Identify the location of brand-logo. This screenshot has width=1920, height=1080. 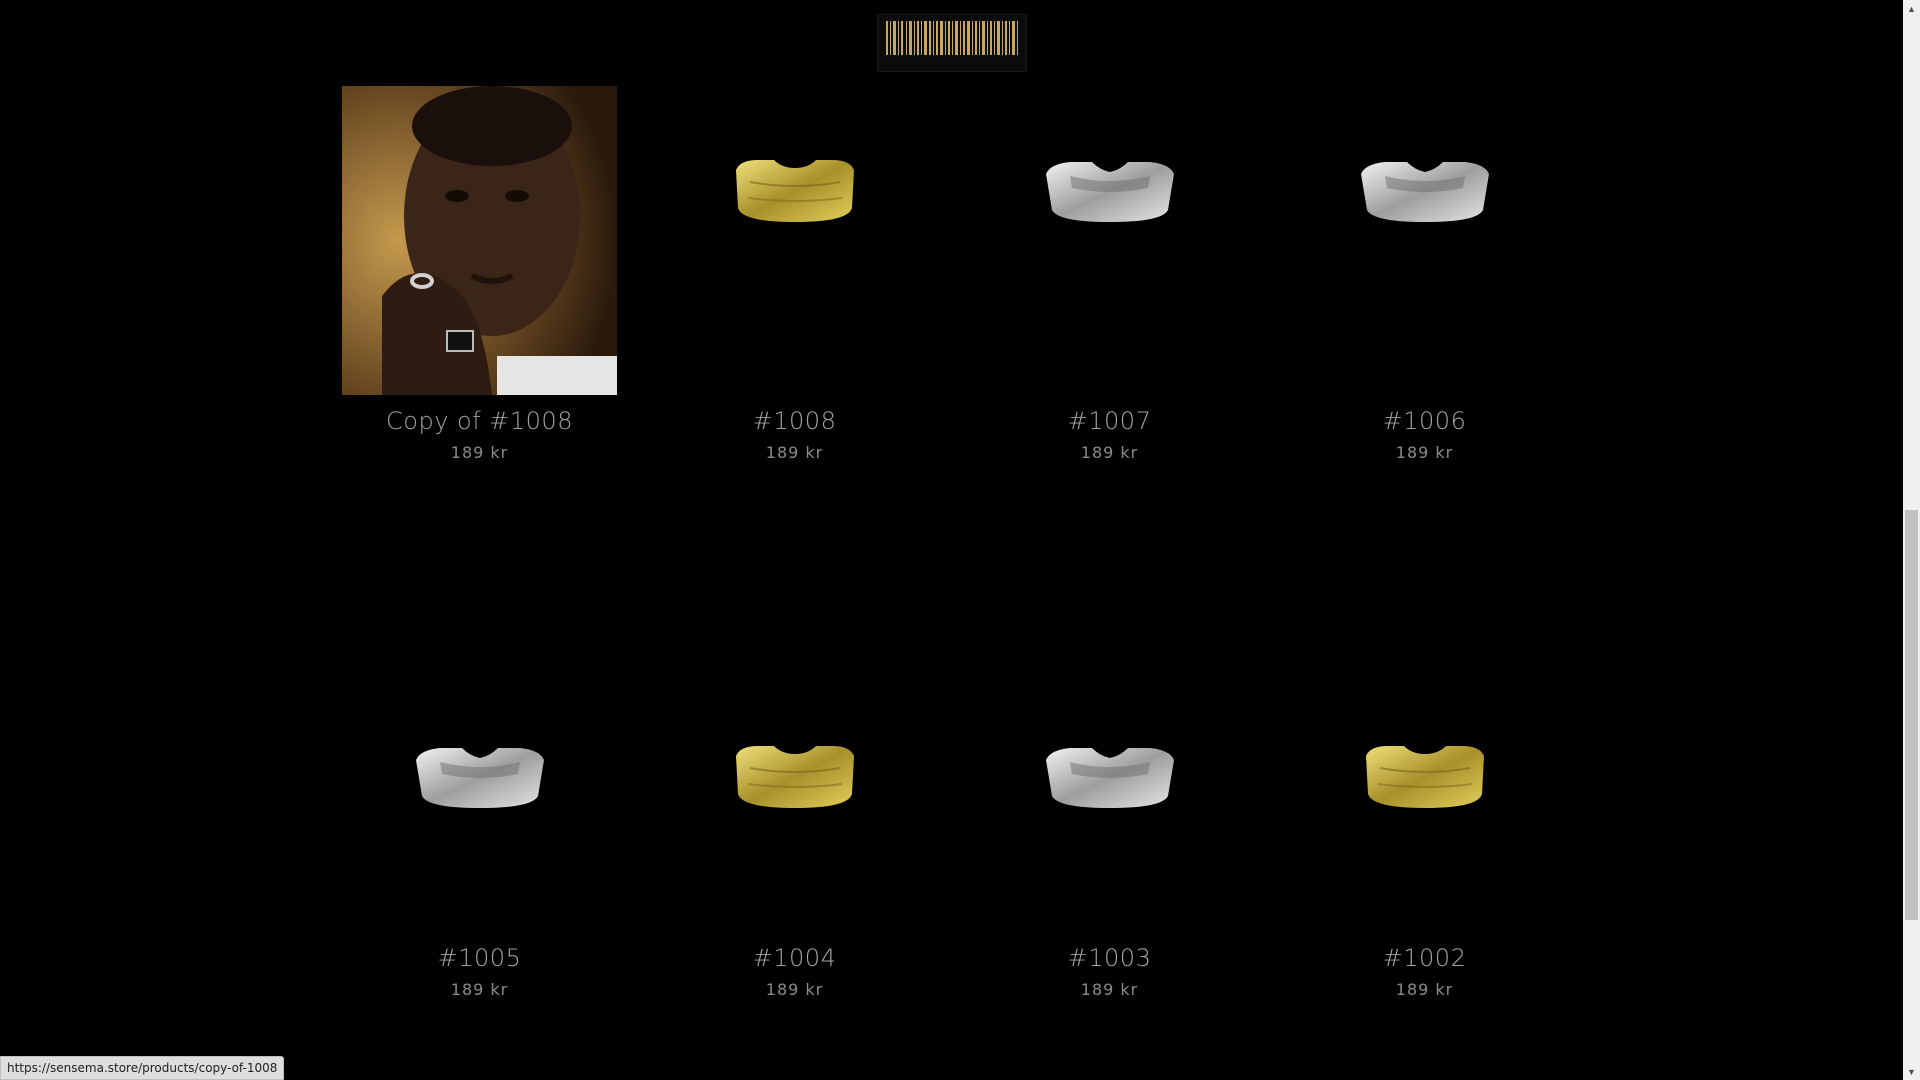
(952, 43).